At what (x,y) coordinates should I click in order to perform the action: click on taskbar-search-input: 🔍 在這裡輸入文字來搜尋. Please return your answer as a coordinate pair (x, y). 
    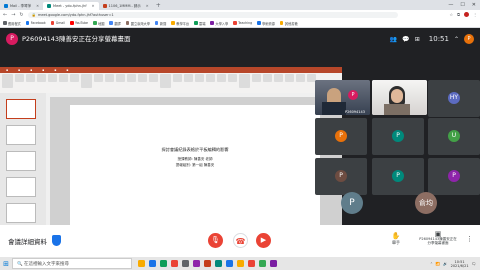
    Looking at the image, I should click on (72, 263).